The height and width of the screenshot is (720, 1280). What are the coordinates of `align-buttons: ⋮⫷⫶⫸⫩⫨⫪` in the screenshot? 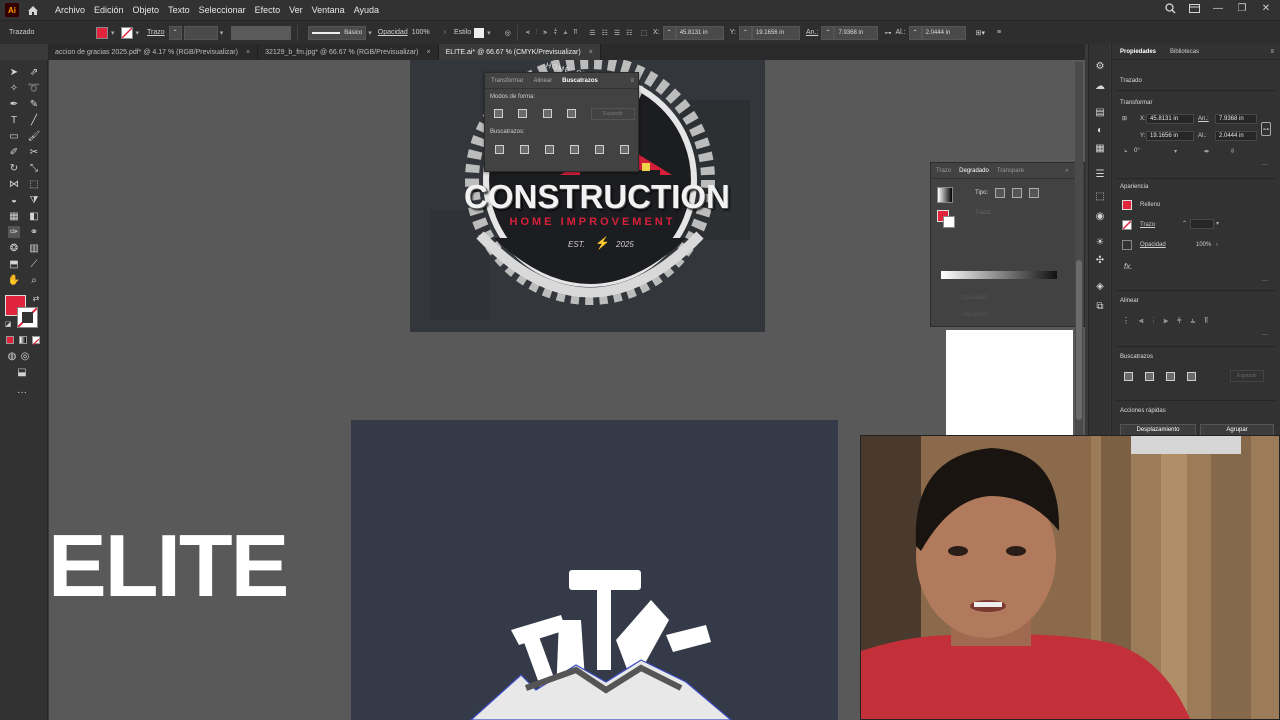 It's located at (1170, 321).